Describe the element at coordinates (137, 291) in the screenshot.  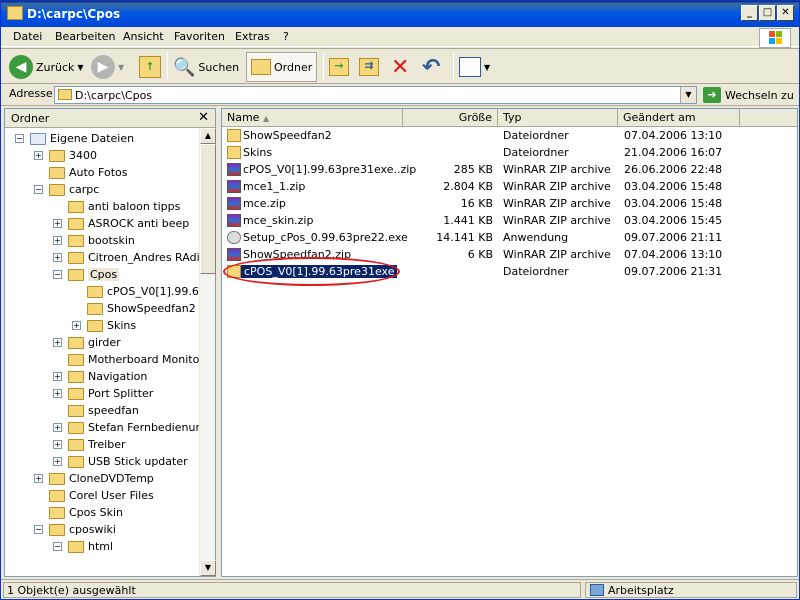
I see `tree-item: cPOS_V0[1].99.63p` at that location.